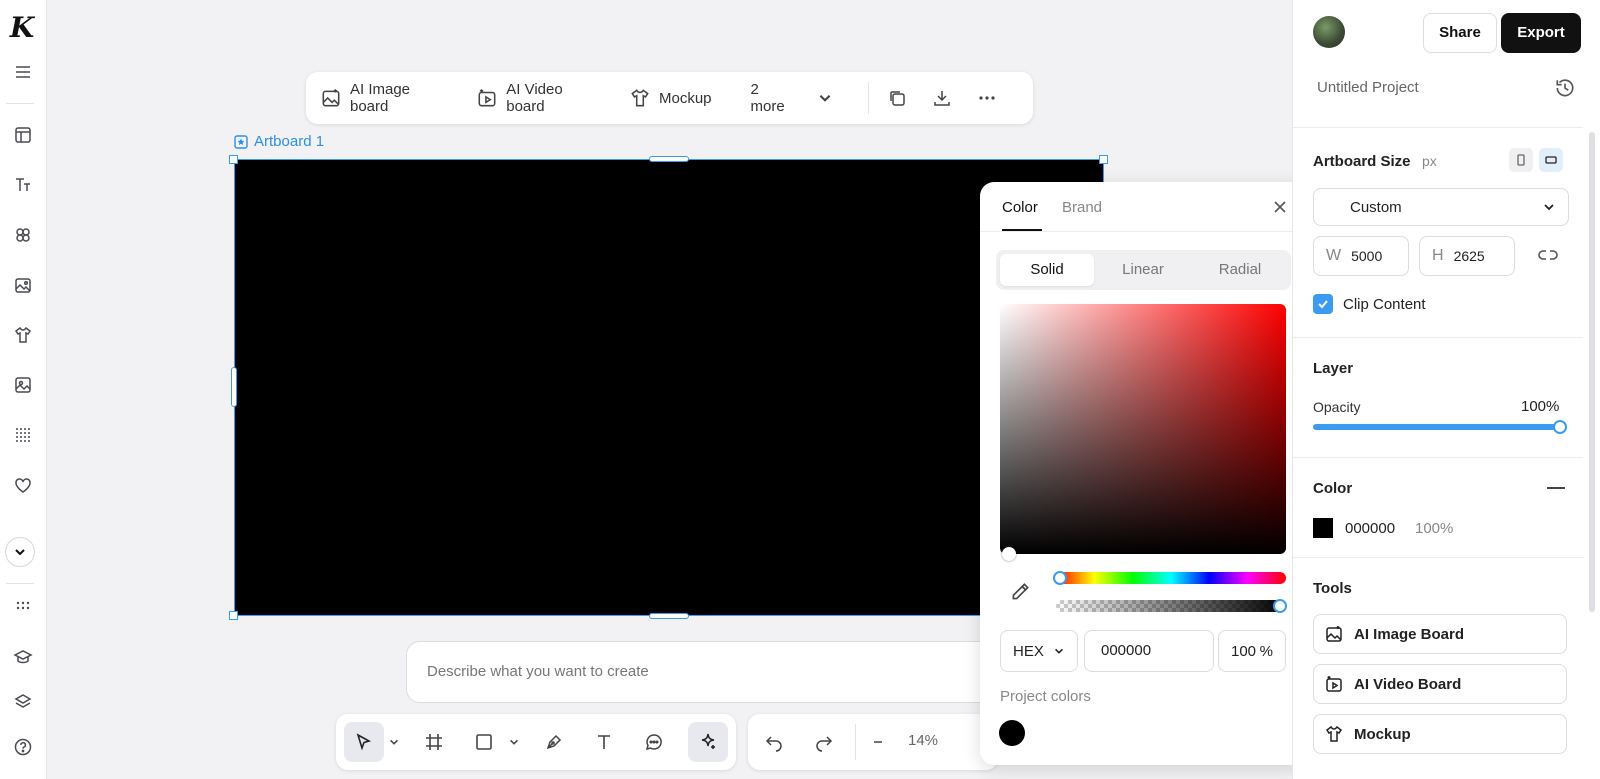 This screenshot has height=779, width=1600. What do you see at coordinates (1240, 270) in the screenshot?
I see `mode-radial: Radial` at bounding box center [1240, 270].